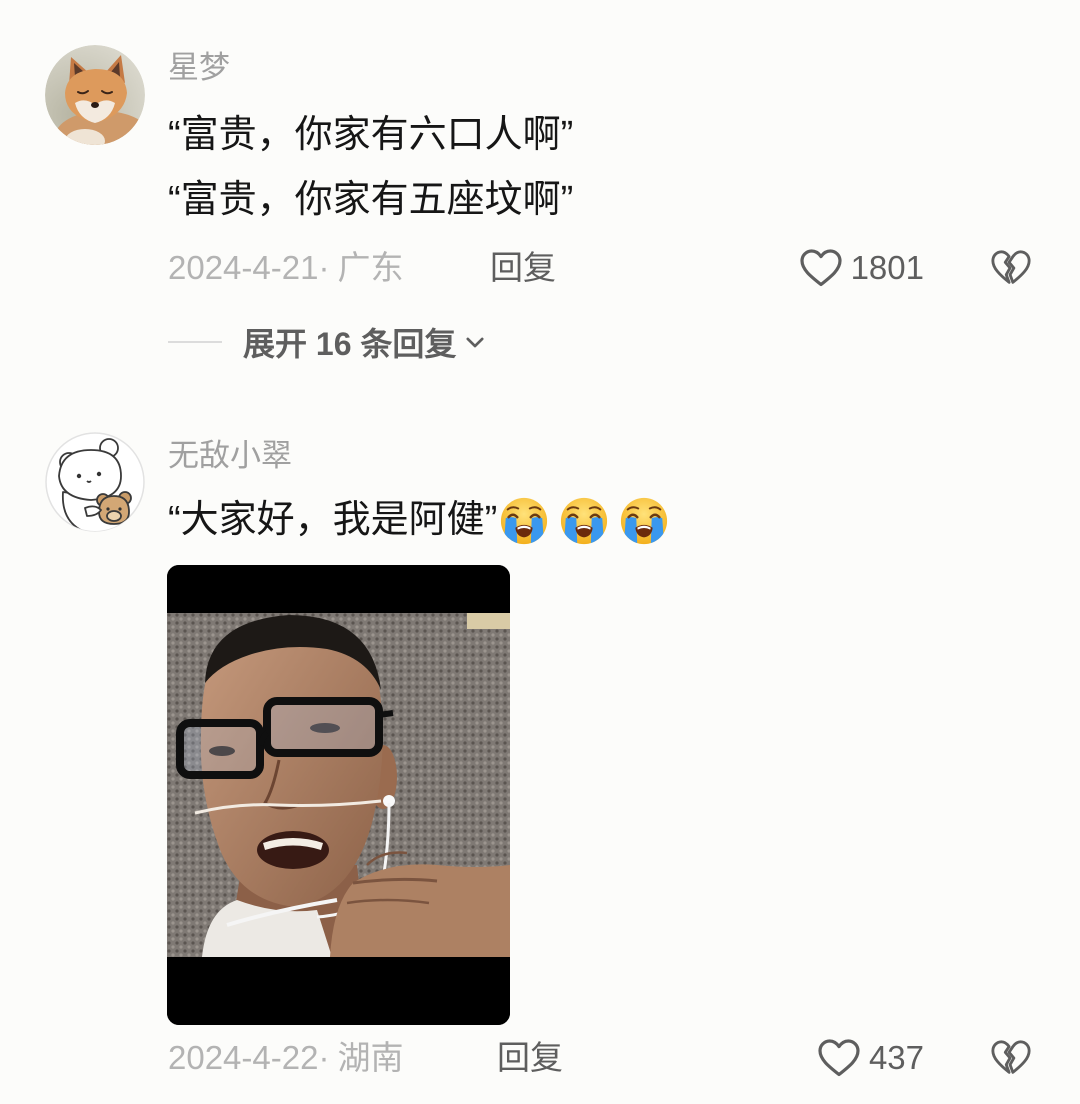 This screenshot has width=1080, height=1104. I want to click on like-button: 437, so click(870, 1058).